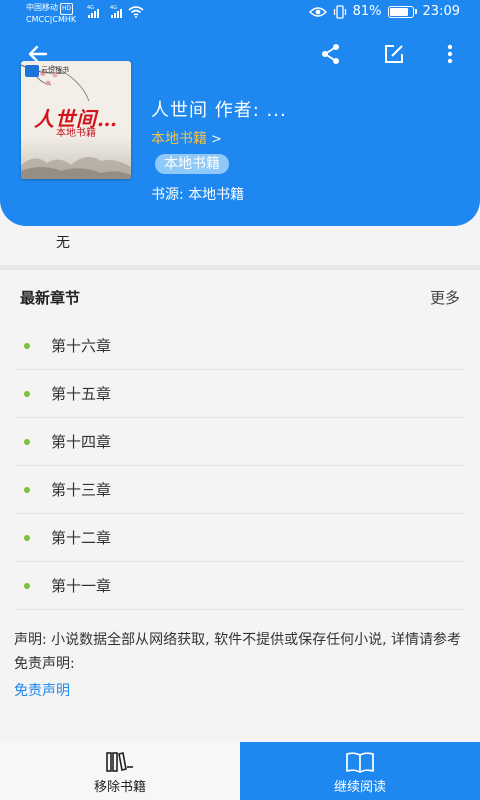  What do you see at coordinates (240, 538) in the screenshot?
I see `list-item: 第十二章` at bounding box center [240, 538].